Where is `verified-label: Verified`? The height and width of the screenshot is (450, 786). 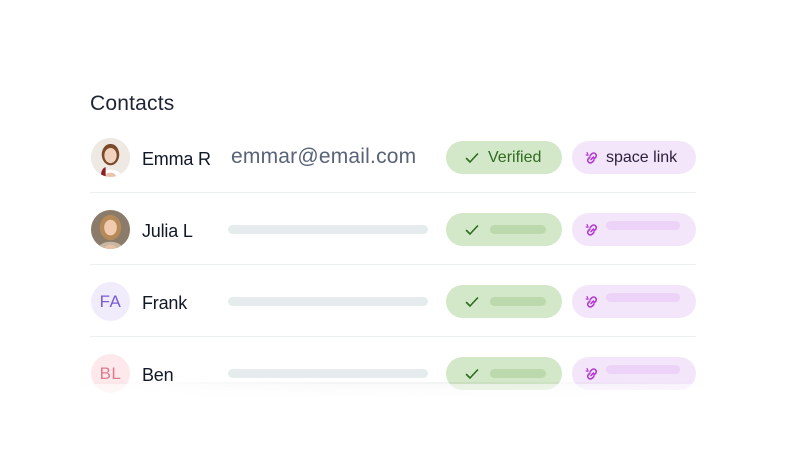
verified-label: Verified is located at coordinates (515, 157).